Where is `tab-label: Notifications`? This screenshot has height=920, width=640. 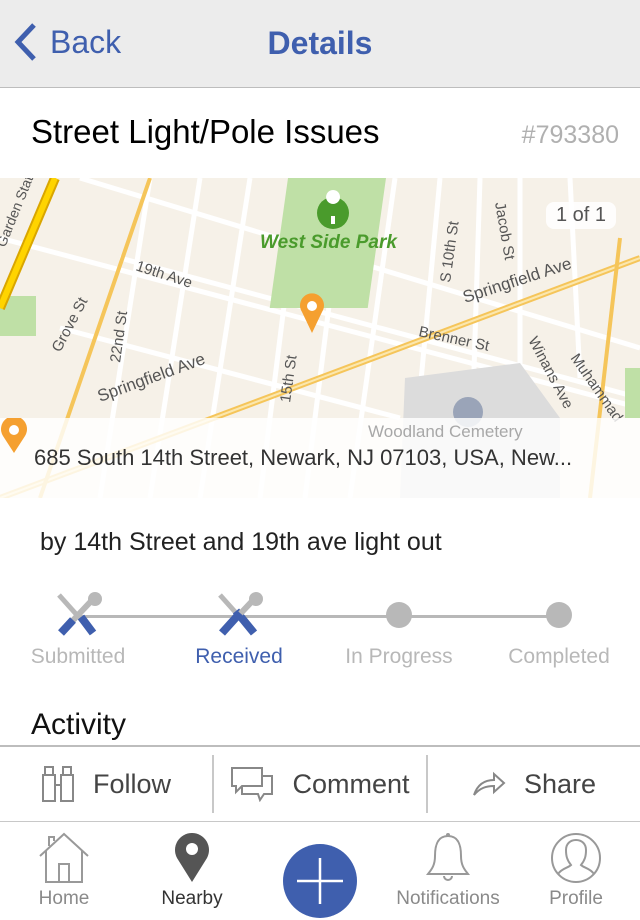 tab-label: Notifications is located at coordinates (448, 898).